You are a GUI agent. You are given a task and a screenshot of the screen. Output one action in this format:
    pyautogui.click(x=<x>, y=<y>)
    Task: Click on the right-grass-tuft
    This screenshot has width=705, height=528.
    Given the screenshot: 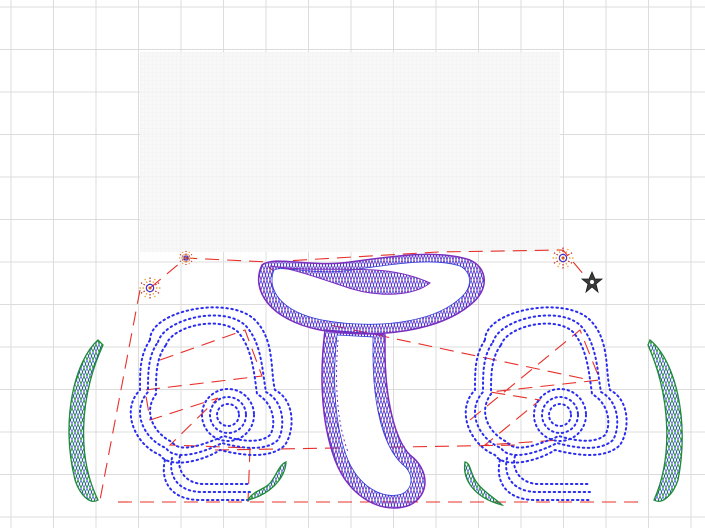 What is the action you would take?
    pyautogui.click(x=484, y=484)
    